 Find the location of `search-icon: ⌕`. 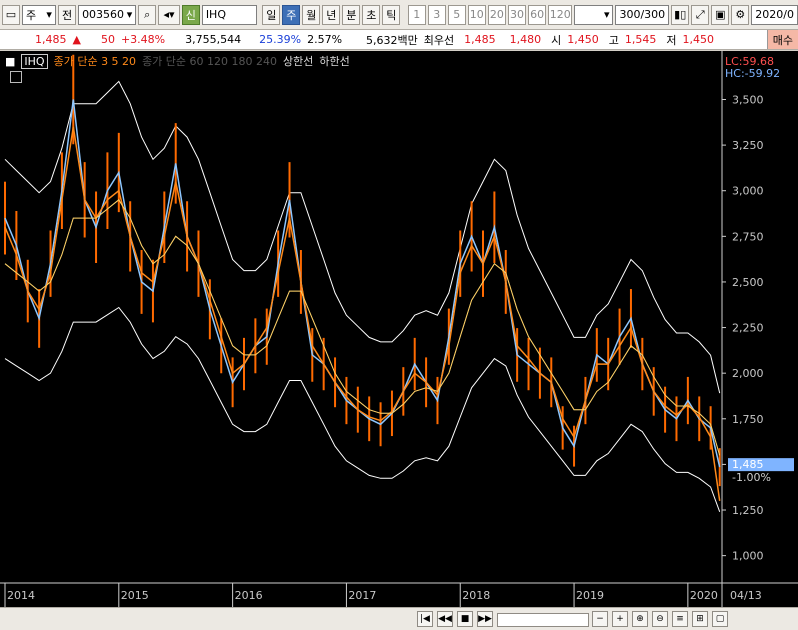

search-icon: ⌕ is located at coordinates (147, 14).